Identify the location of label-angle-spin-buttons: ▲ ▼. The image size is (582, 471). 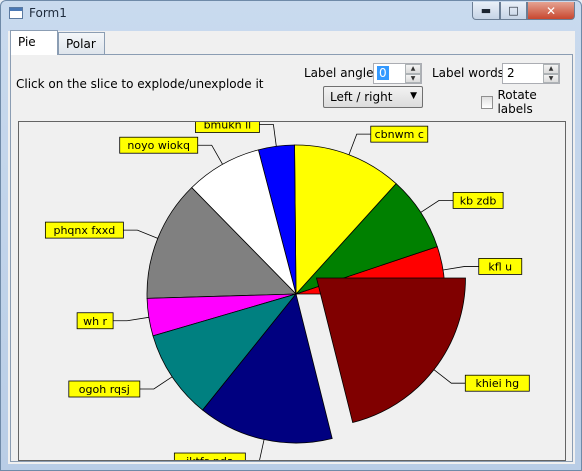
(413, 73).